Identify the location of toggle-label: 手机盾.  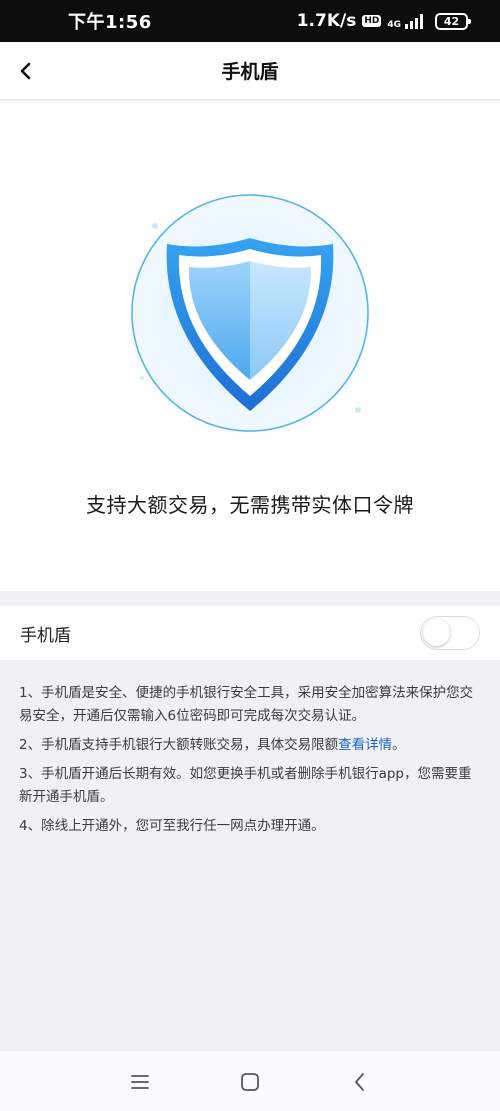
(45, 635).